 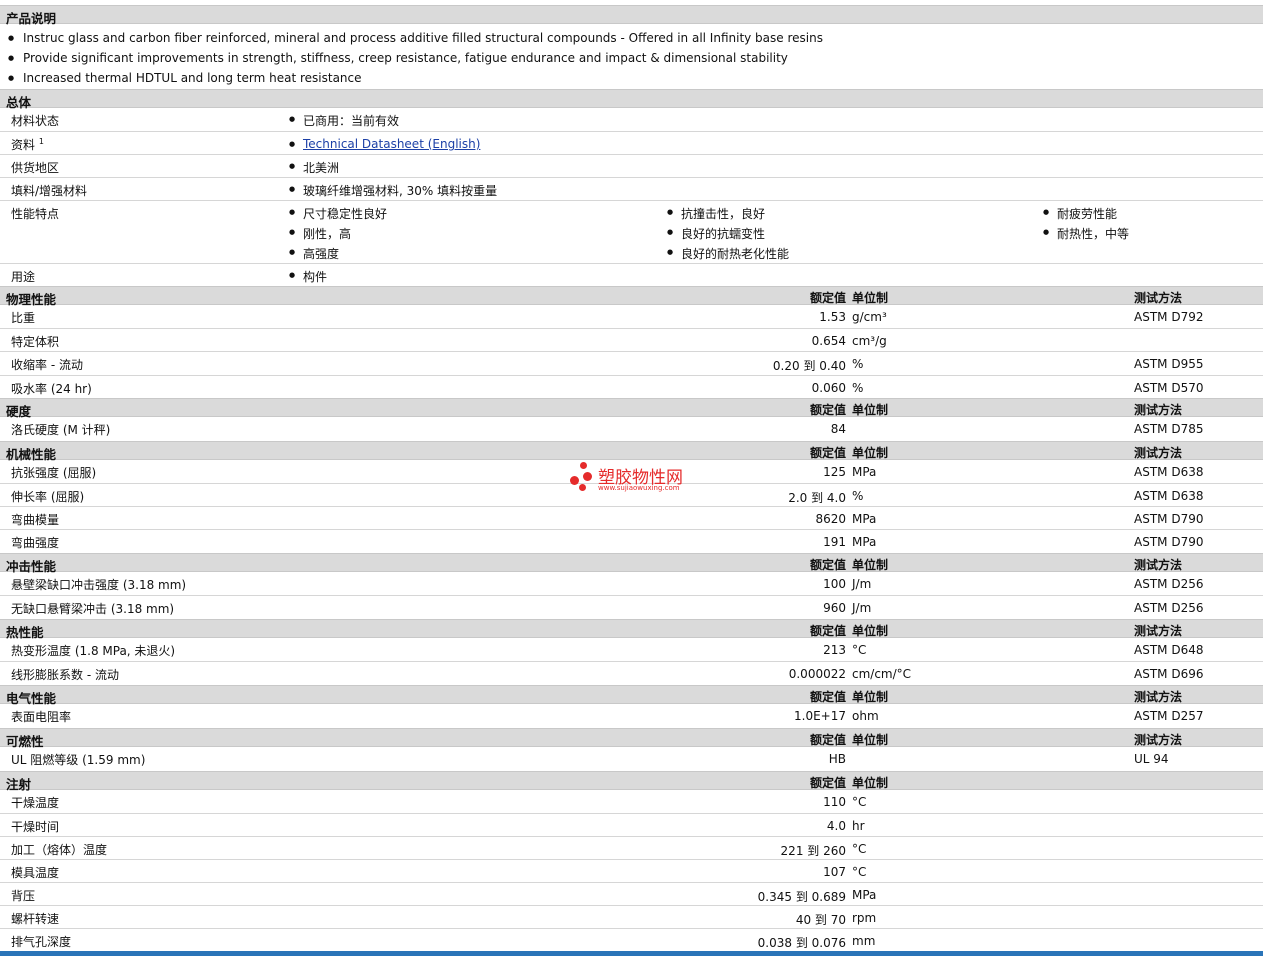 I want to click on table-row: 洛氏硬度 (M 计秤) 84 ASTM D785, so click(x=631, y=429).